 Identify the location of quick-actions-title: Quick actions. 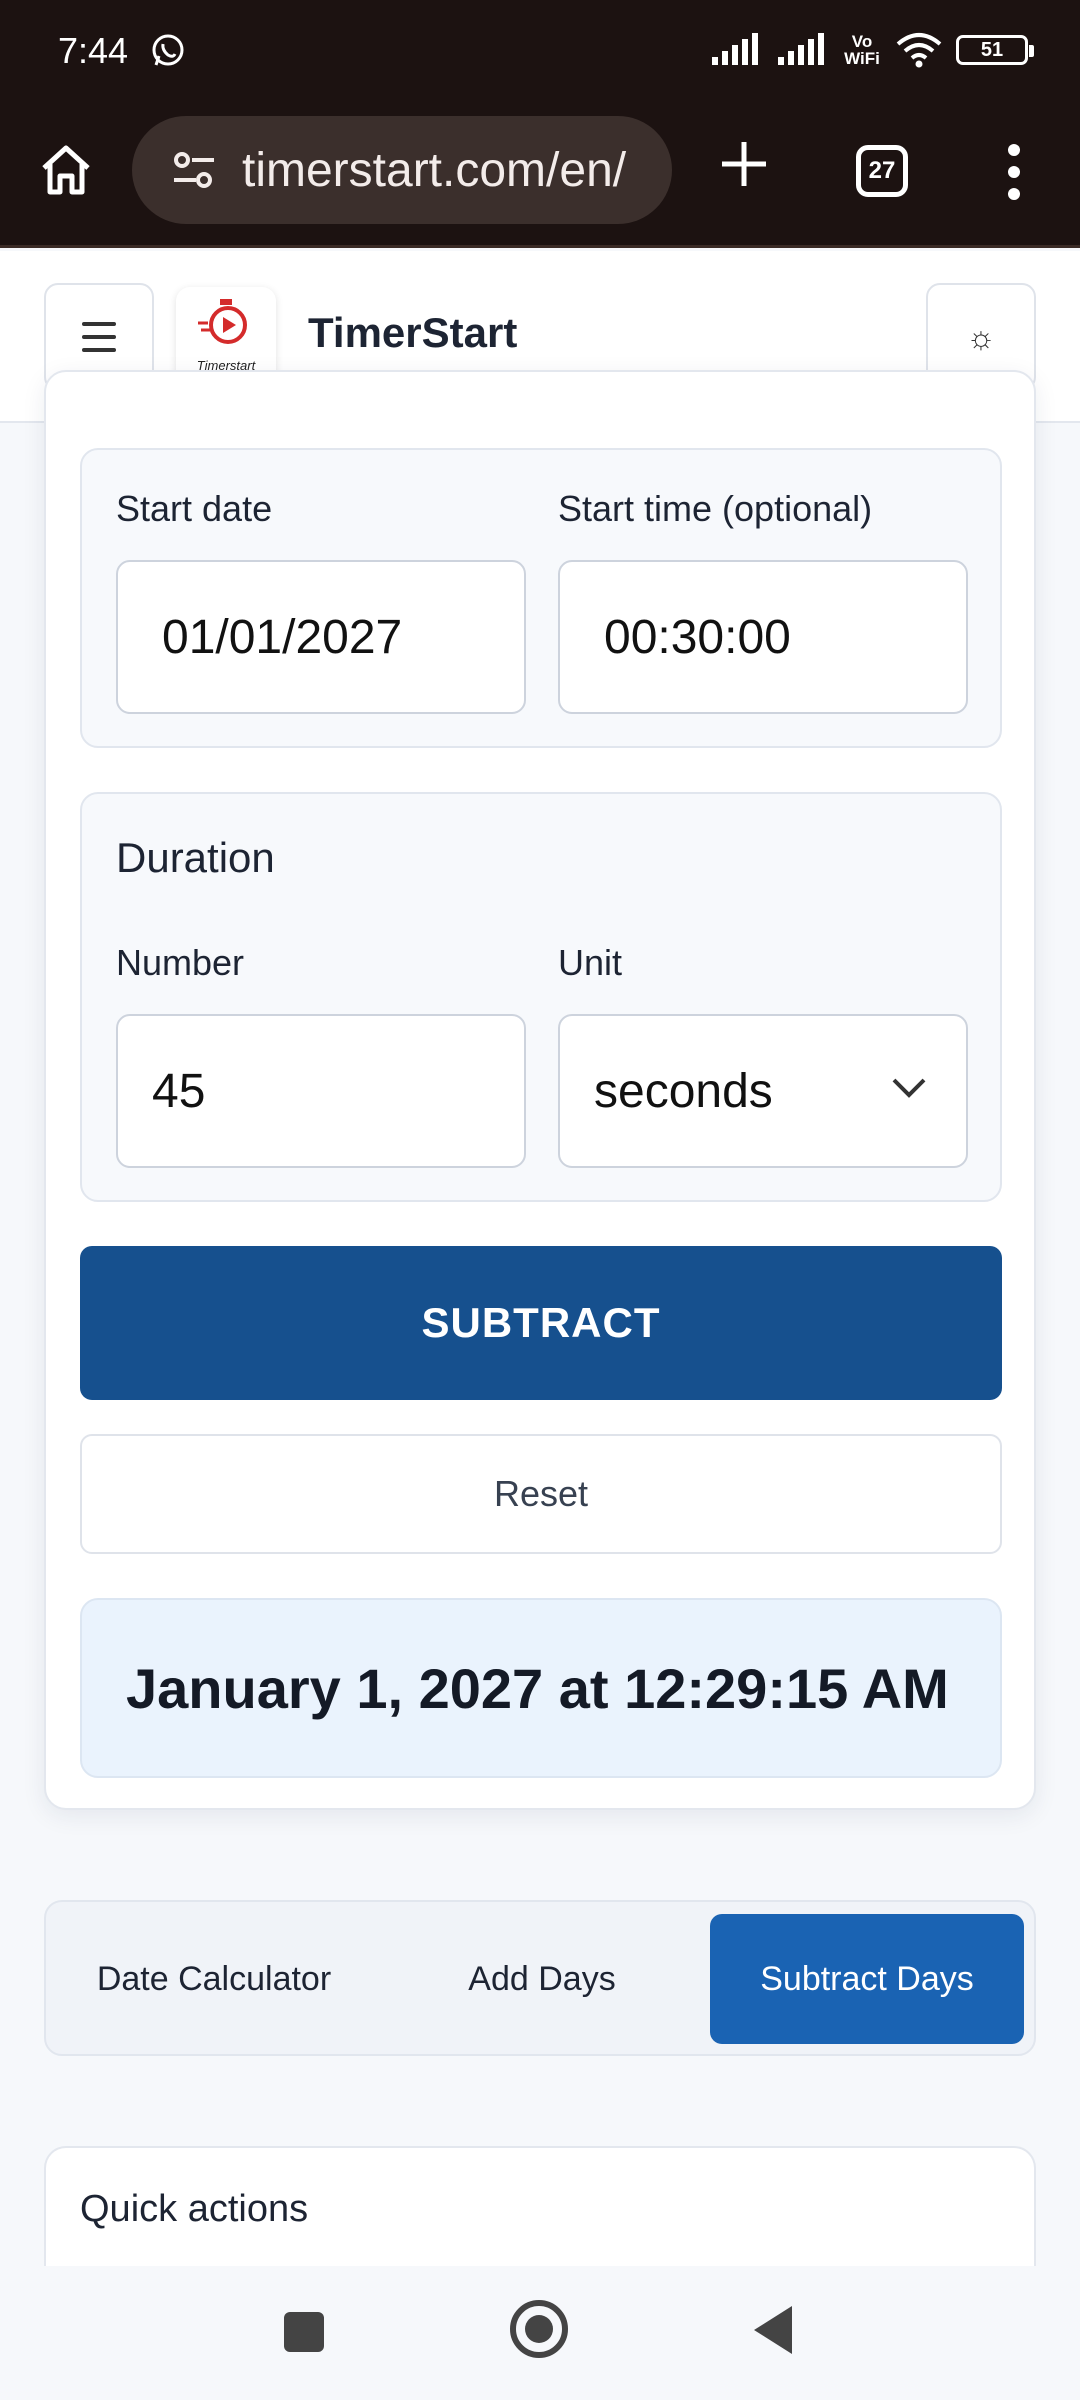
(194, 2209).